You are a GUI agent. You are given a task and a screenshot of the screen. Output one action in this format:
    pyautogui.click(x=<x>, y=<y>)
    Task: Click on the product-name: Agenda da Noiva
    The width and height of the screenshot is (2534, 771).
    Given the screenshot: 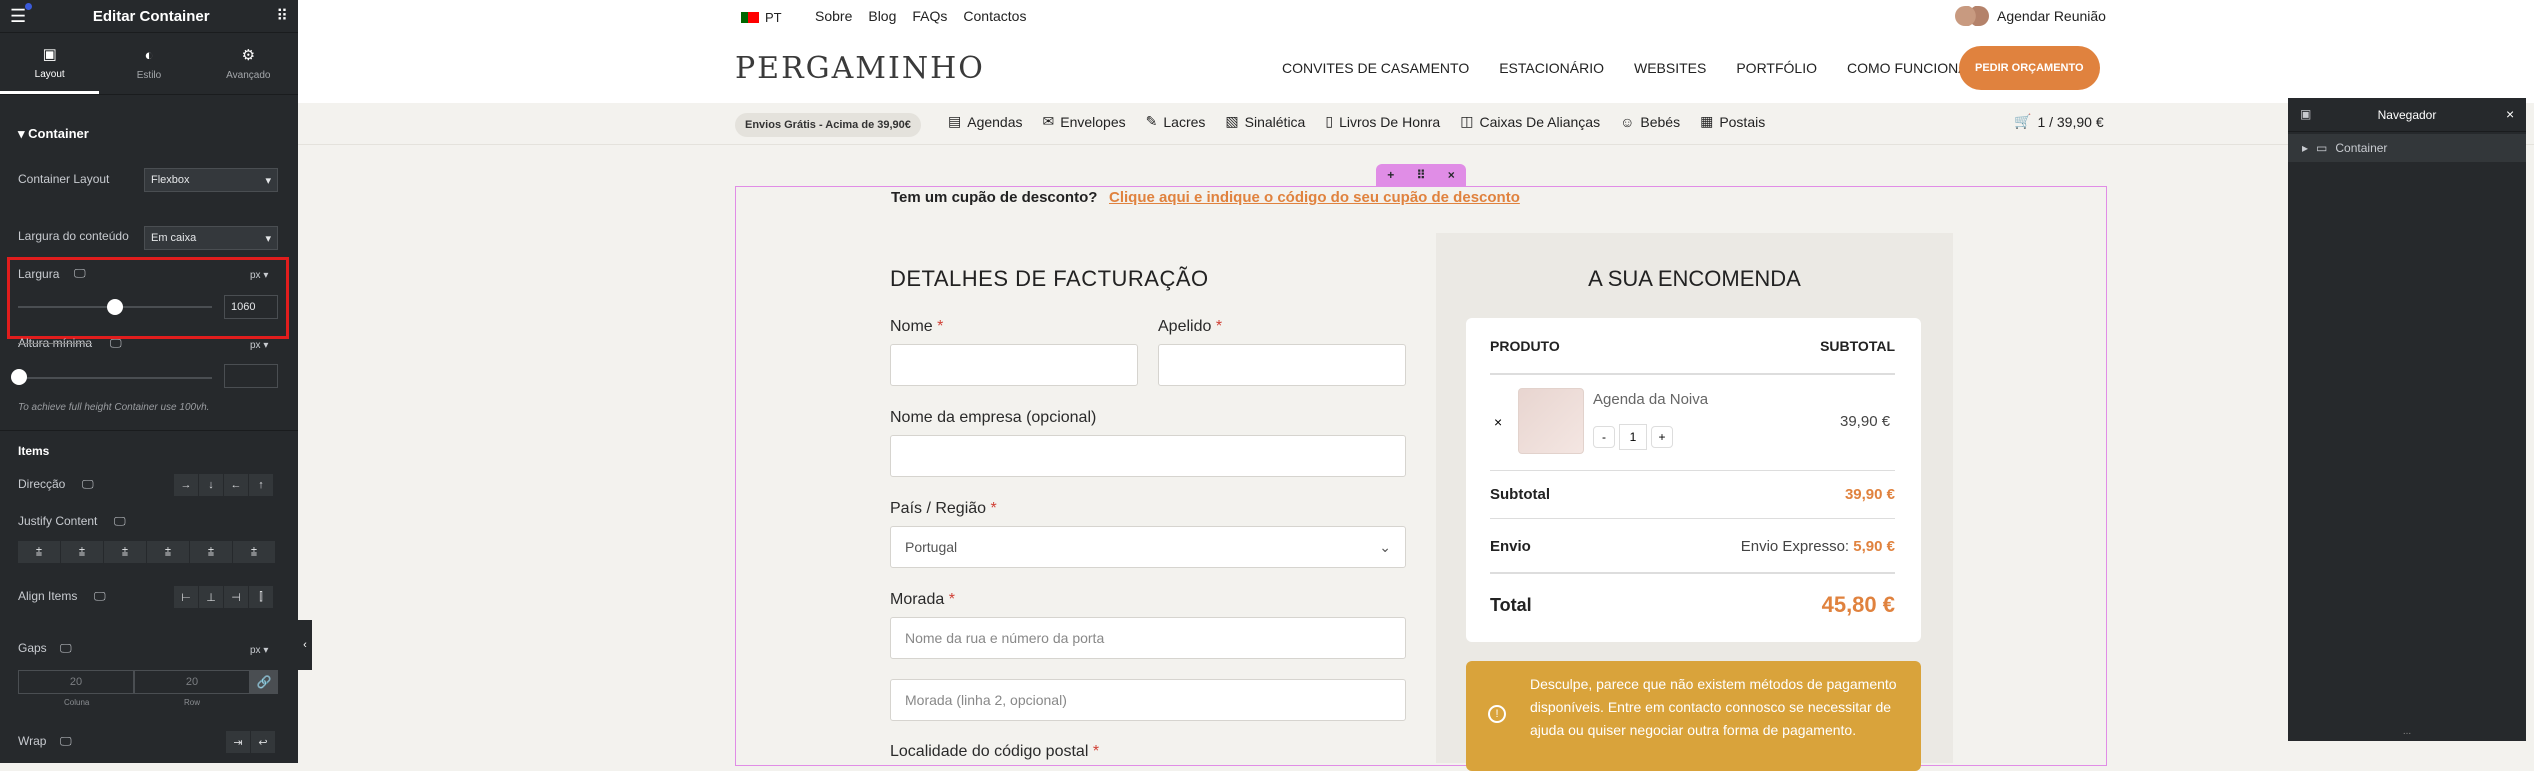 What is the action you would take?
    pyautogui.click(x=1650, y=399)
    